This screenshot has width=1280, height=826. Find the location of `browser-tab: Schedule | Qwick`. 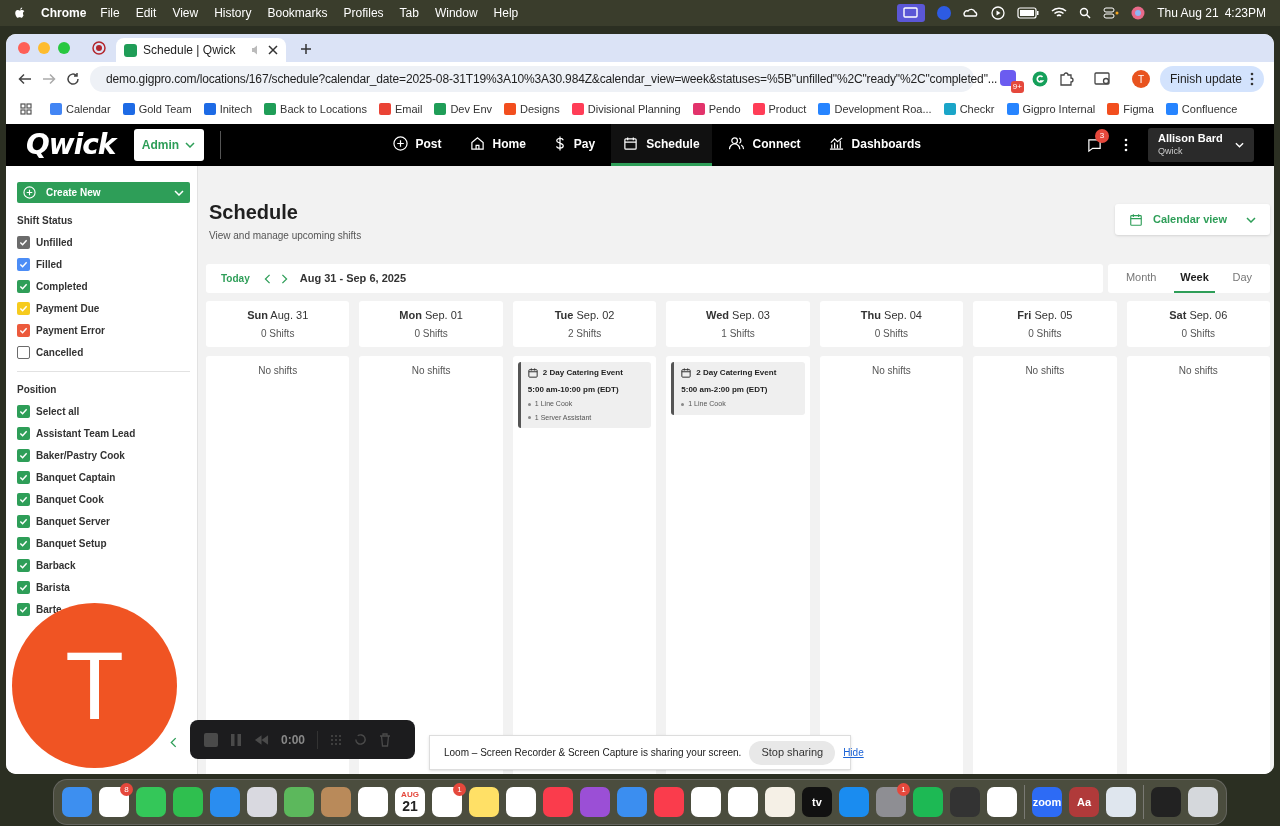

browser-tab: Schedule | Qwick is located at coordinates (201, 50).